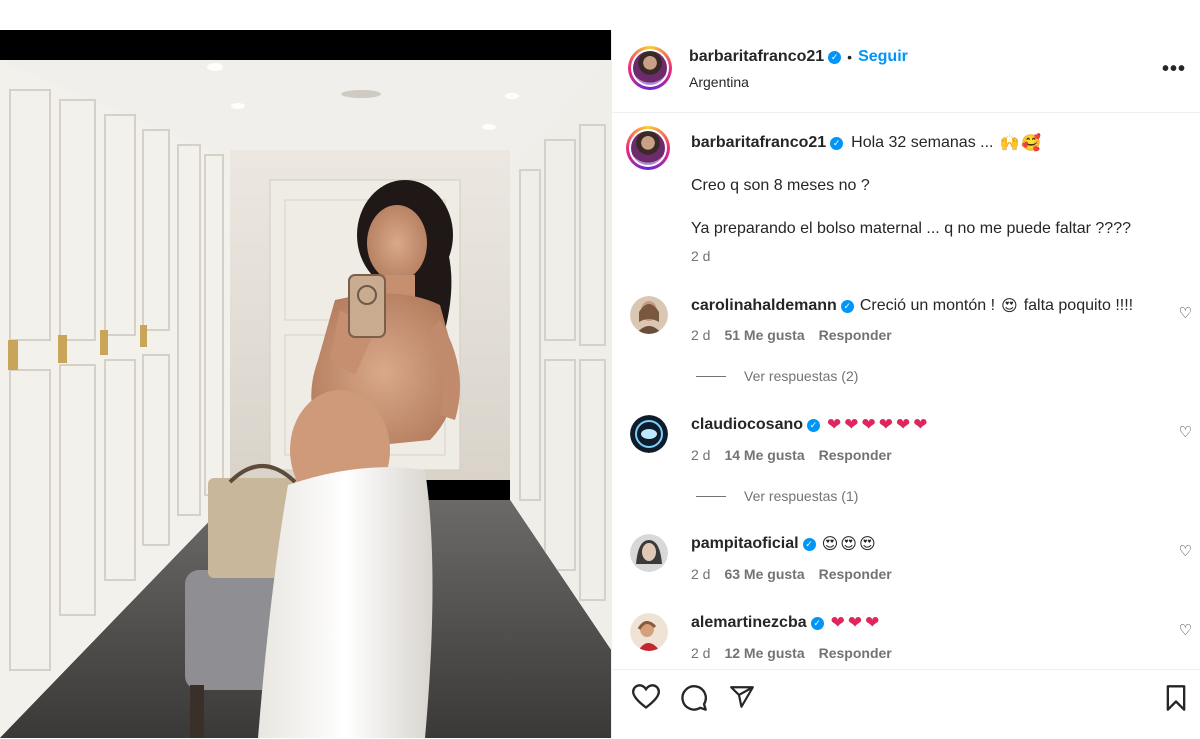 This screenshot has width=1200, height=739. I want to click on view-replies-button: Ver respuestas (2), so click(777, 376).